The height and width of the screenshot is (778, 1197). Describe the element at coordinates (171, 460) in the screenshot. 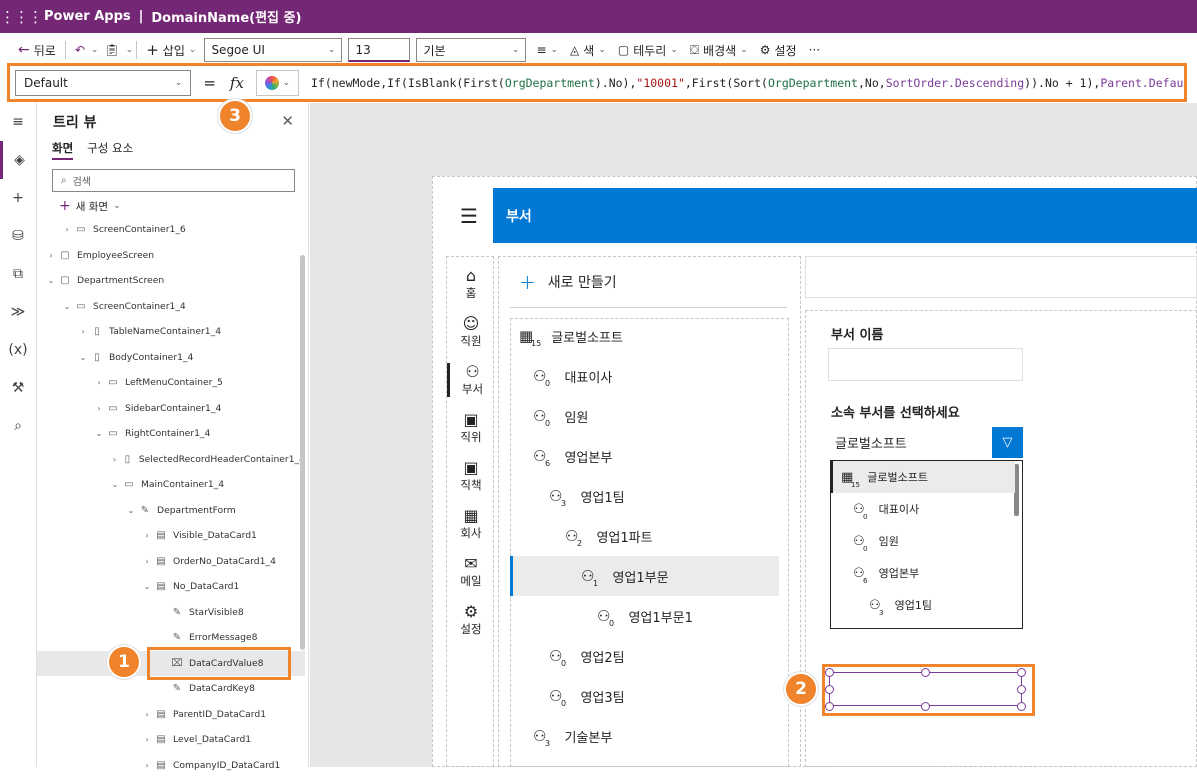

I see `tree-item: ›▯SelectedRecordHeaderContainer1_4` at that location.